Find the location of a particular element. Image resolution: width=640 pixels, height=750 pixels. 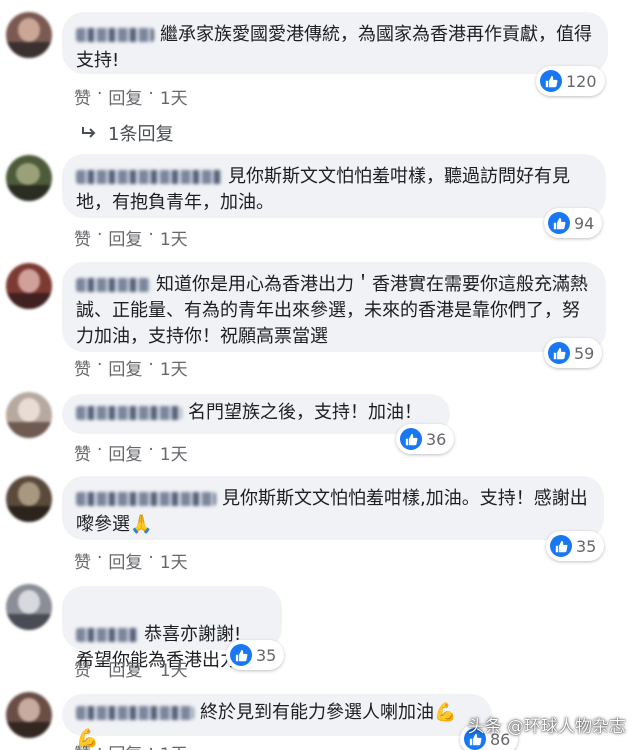

like-count: 59 is located at coordinates (584, 353).